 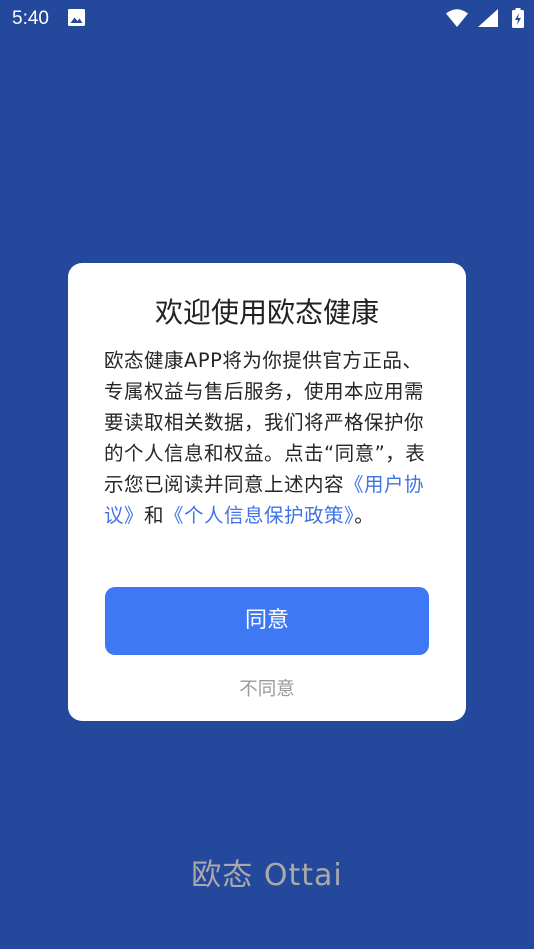 What do you see at coordinates (488, 18) in the screenshot?
I see `signal-icon` at bounding box center [488, 18].